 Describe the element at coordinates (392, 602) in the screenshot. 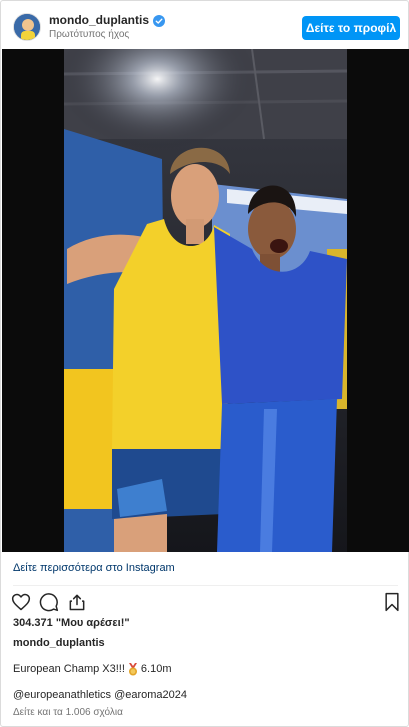

I see `bookmark-icon` at that location.